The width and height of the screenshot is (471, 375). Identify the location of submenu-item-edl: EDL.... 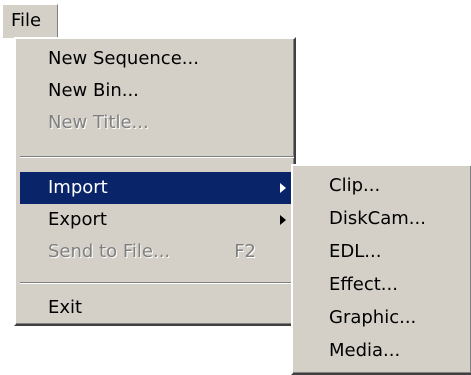
(383, 252).